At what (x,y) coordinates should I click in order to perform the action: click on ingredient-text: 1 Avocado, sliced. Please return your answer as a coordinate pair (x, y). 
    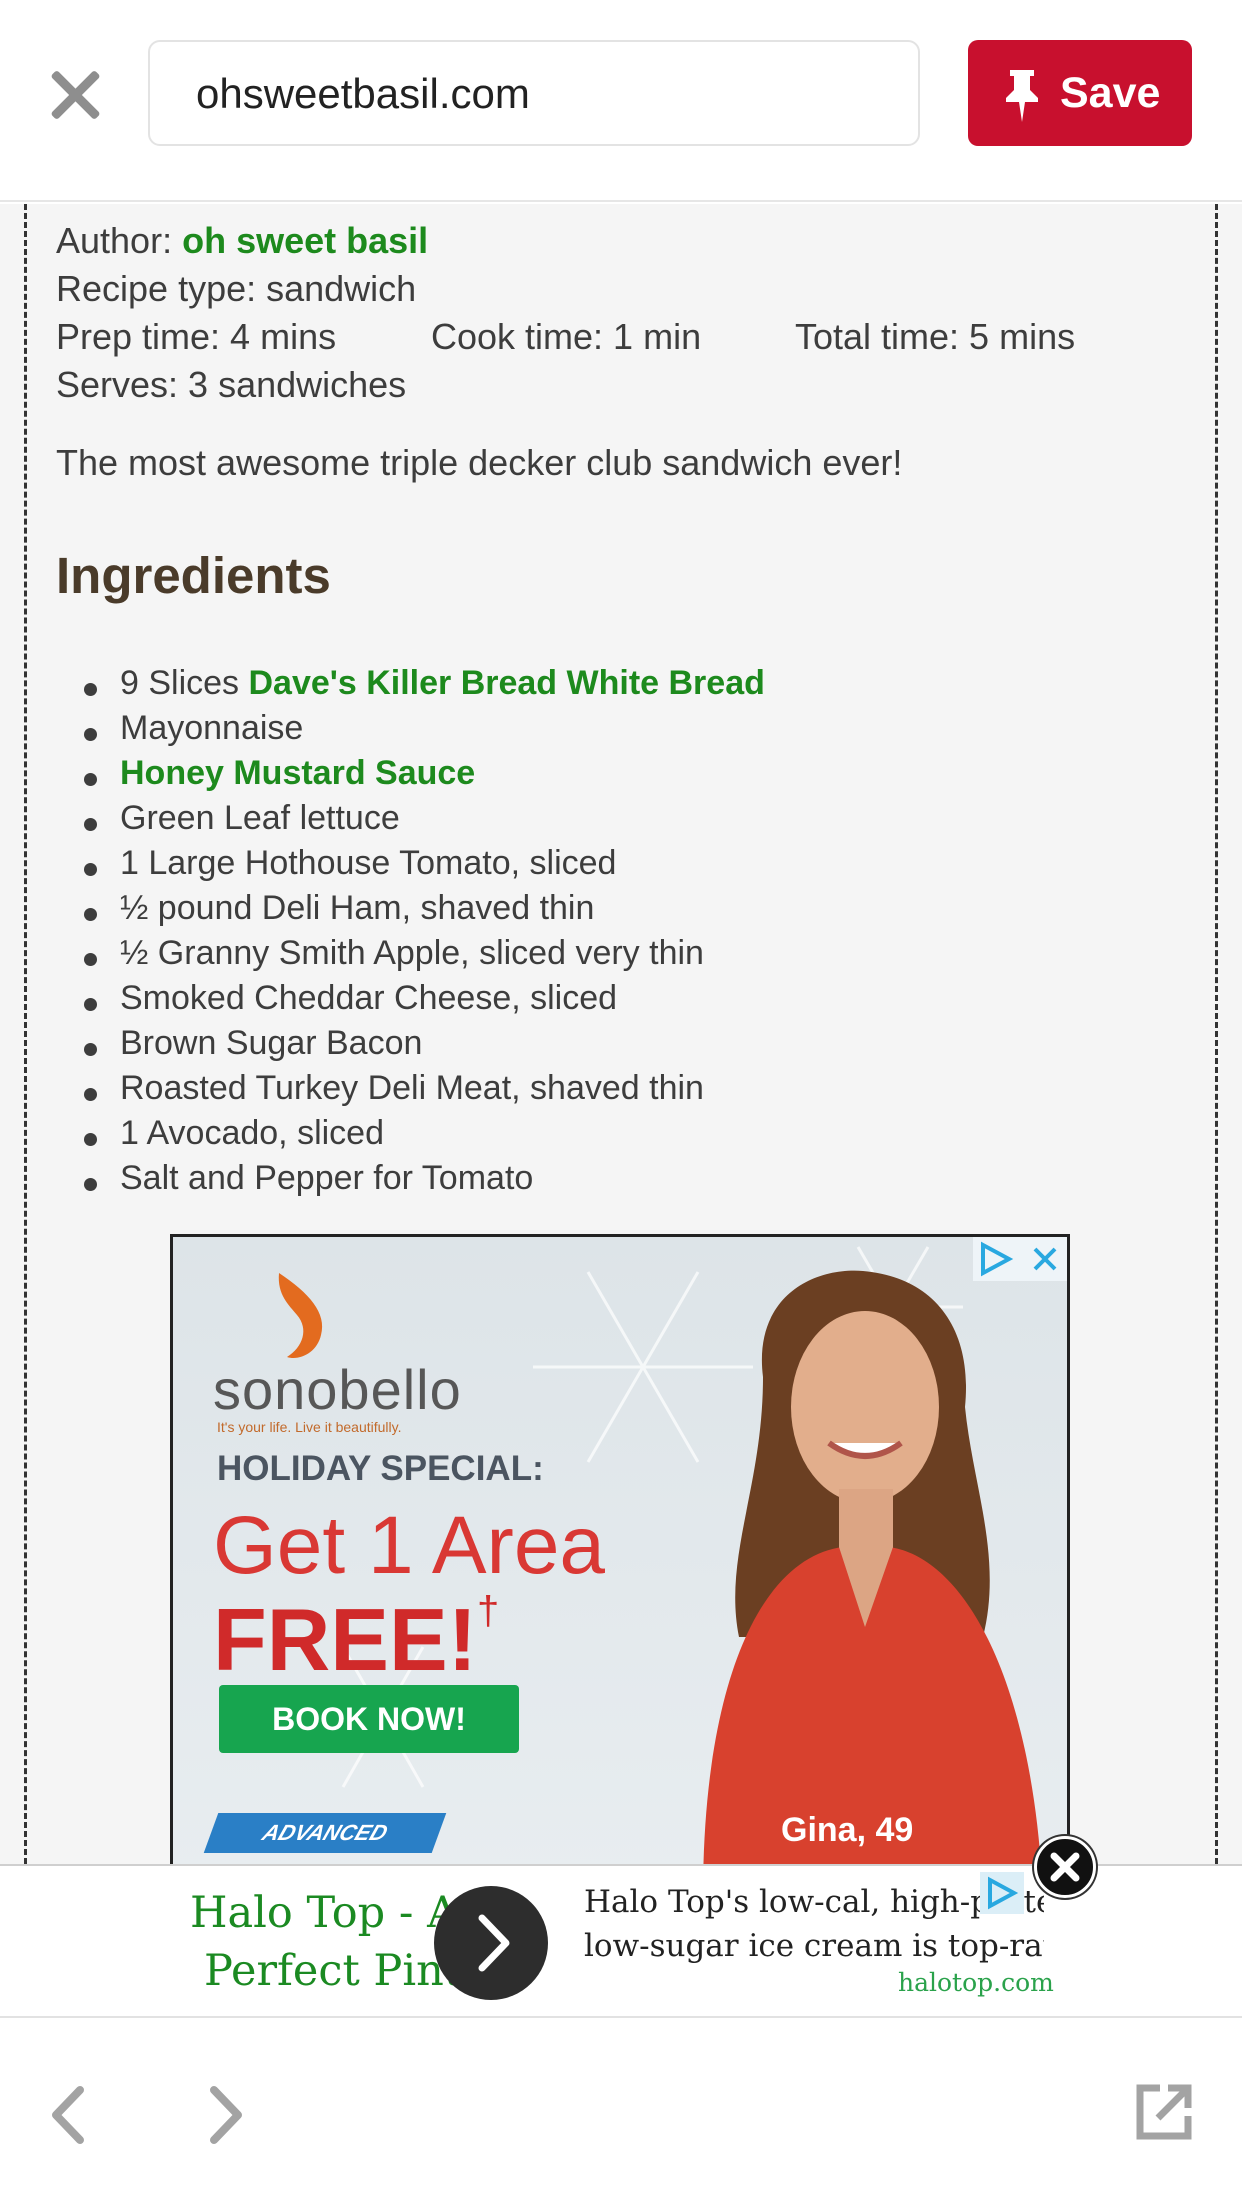
    Looking at the image, I should click on (252, 1133).